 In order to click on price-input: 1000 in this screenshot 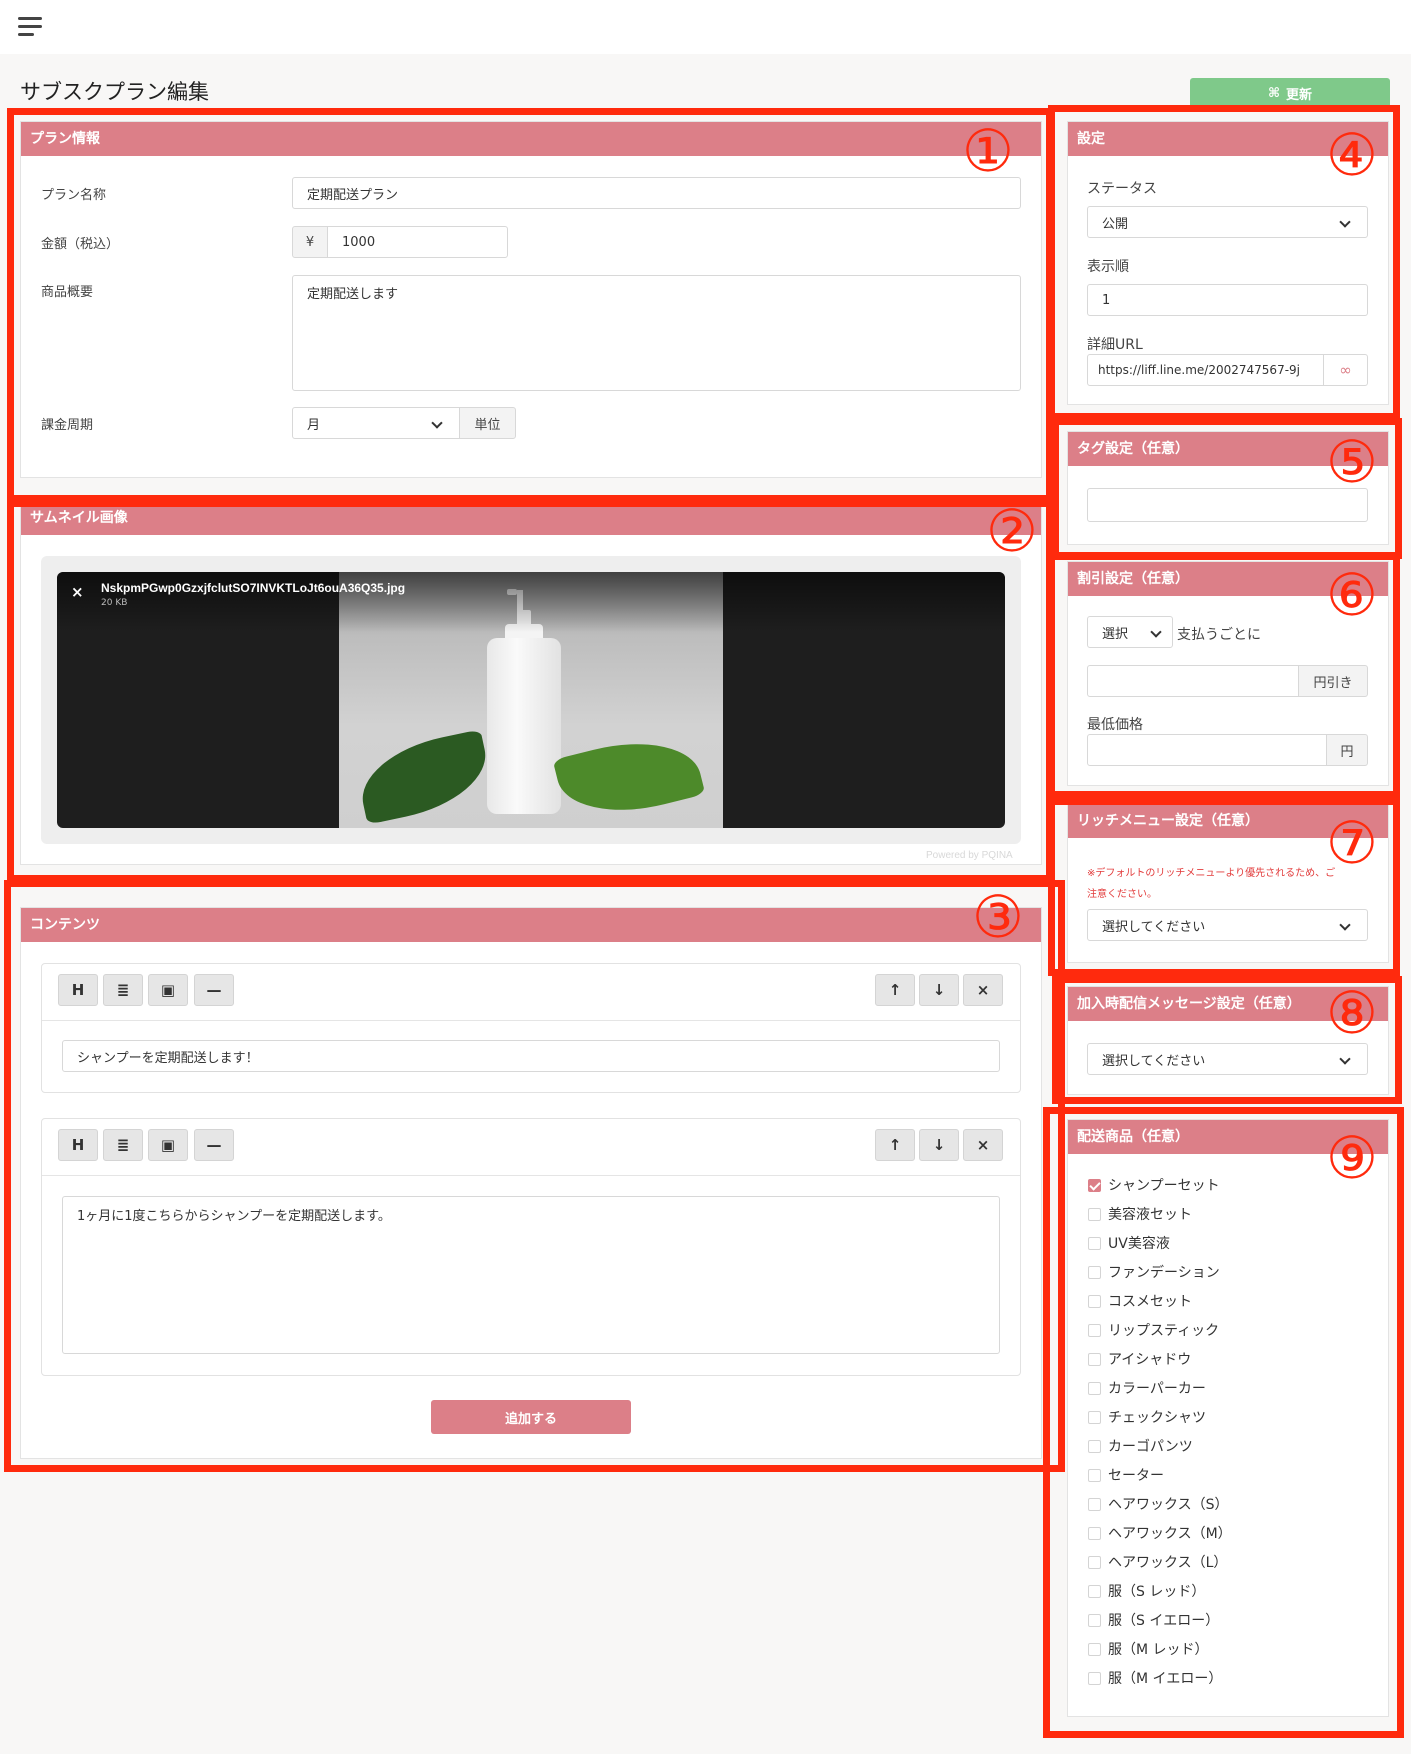, I will do `click(417, 242)`.